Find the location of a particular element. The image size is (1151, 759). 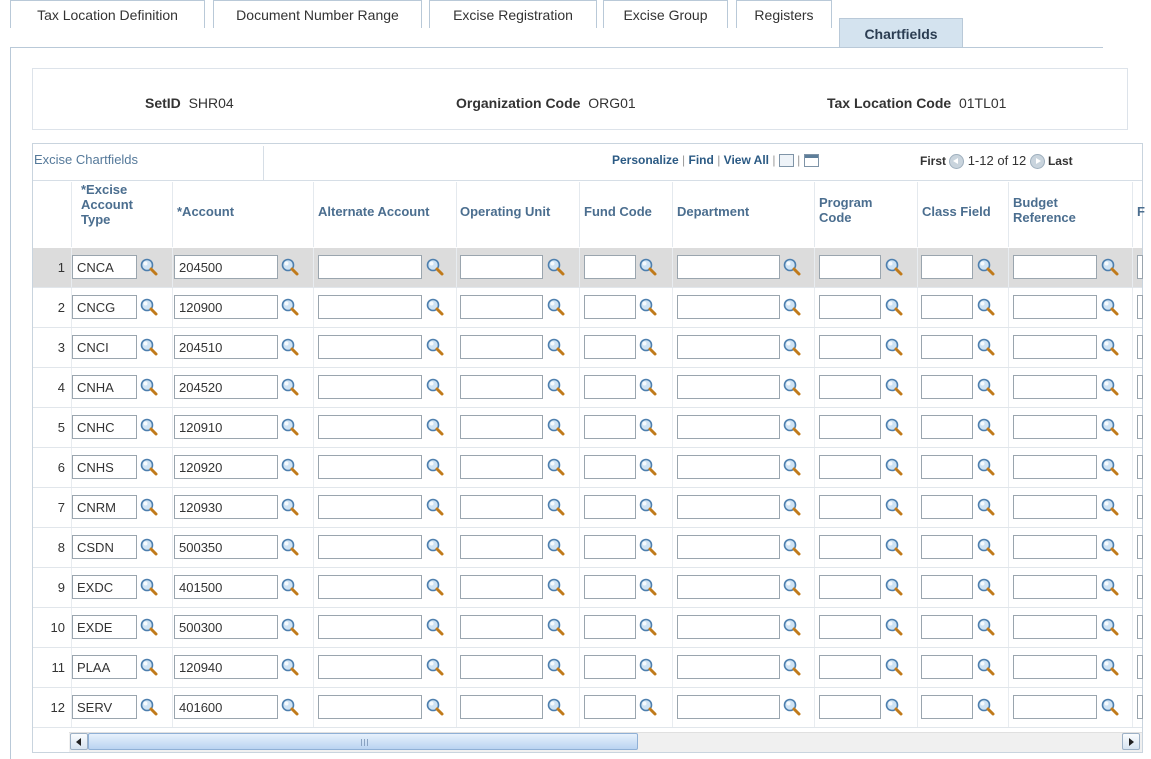

table-row: 4 CNHA 204520 is located at coordinates (588, 388).